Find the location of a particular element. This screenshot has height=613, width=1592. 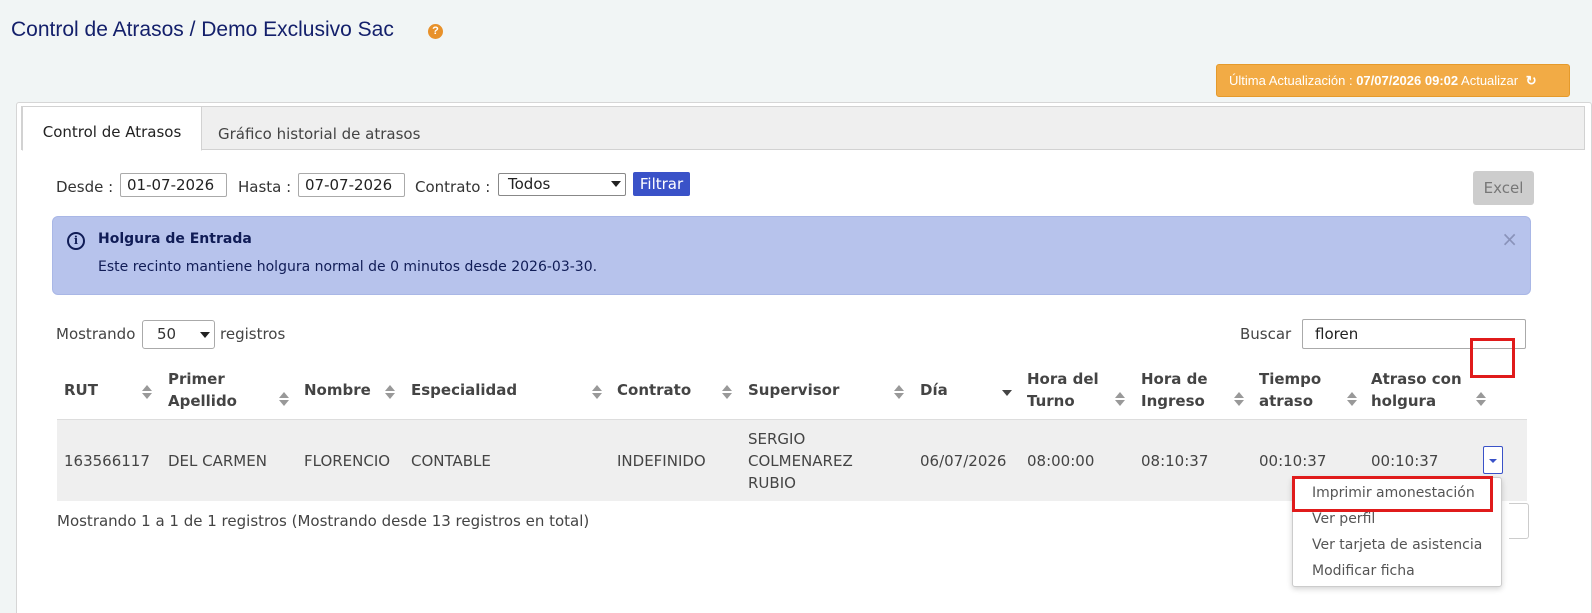

contrato-select-value: Todos is located at coordinates (529, 184).